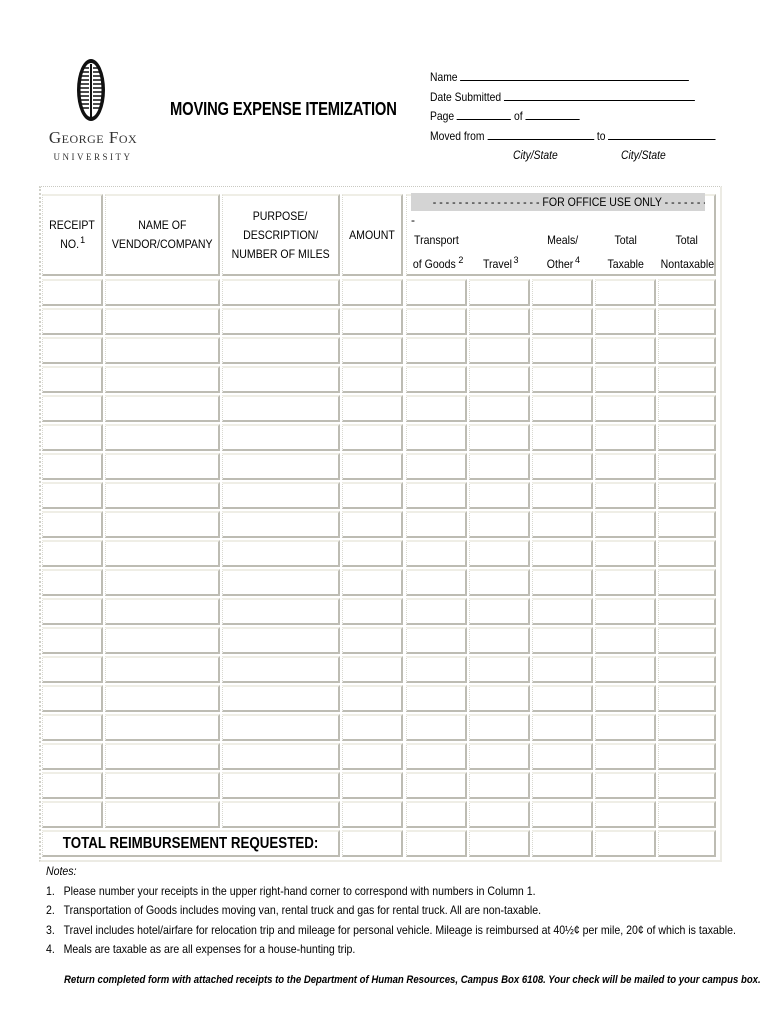 The width and height of the screenshot is (770, 1024). I want to click on moved-to-field, so click(662, 134).